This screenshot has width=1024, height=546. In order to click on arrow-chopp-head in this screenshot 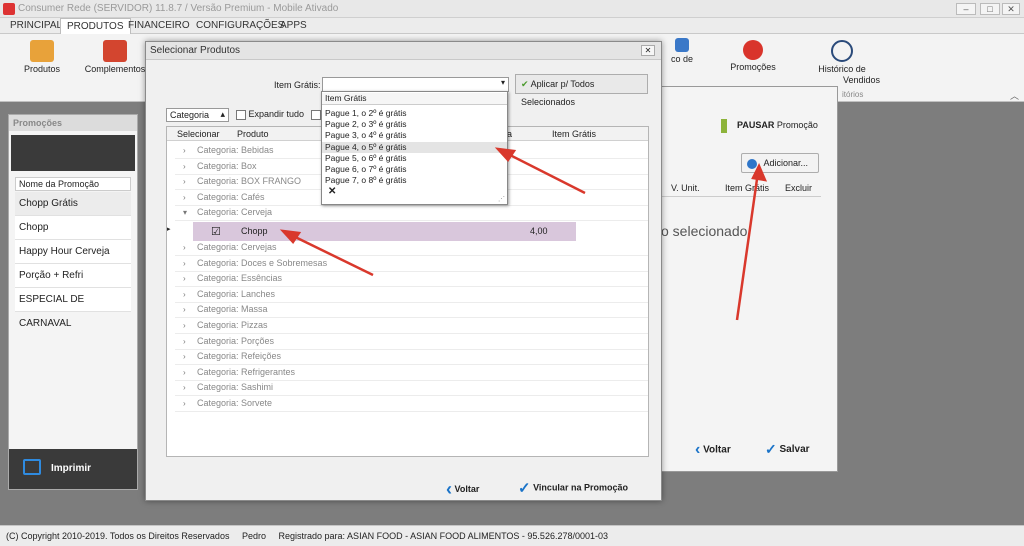, I will do `click(290, 237)`.